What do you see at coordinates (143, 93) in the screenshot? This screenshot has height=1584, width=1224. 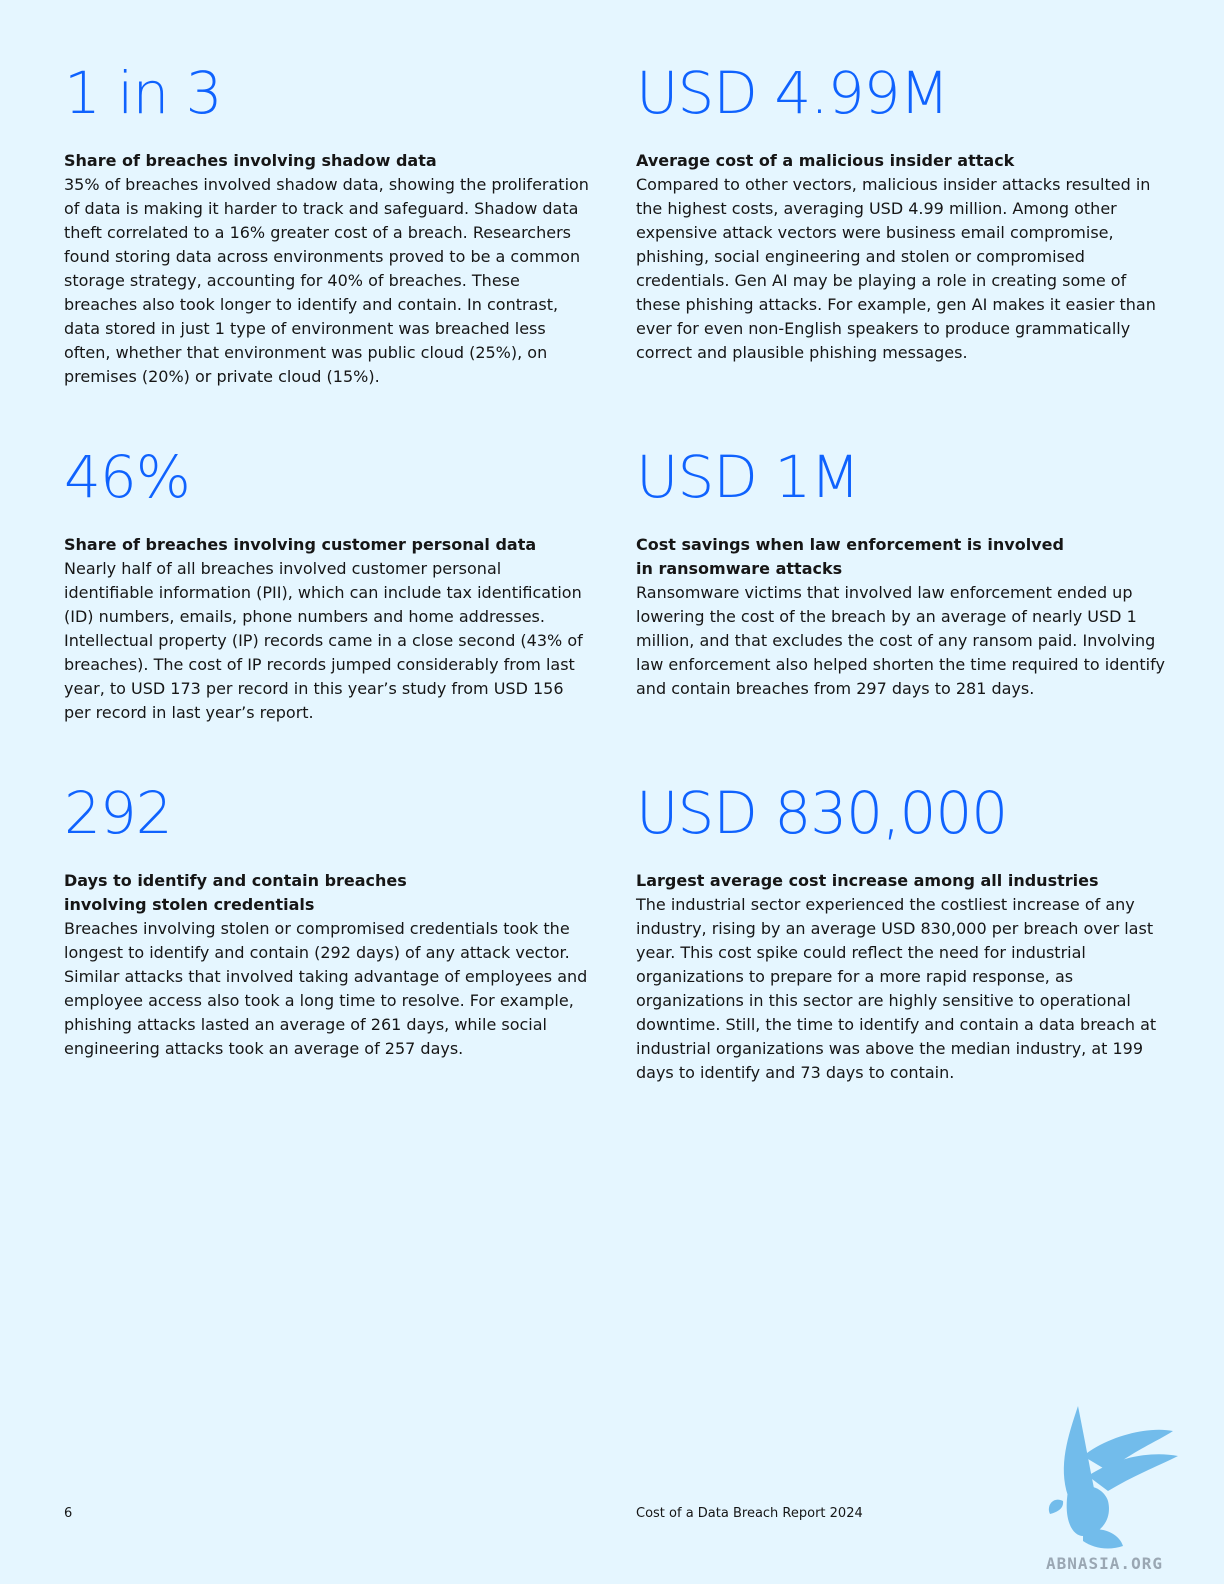 I see `stat-value: 1 in 3` at bounding box center [143, 93].